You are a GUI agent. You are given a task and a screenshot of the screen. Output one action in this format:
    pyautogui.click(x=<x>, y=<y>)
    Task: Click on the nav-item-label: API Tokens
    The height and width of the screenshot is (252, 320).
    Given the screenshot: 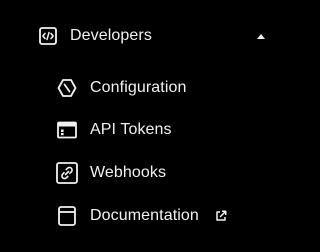 What is the action you would take?
    pyautogui.click(x=131, y=129)
    